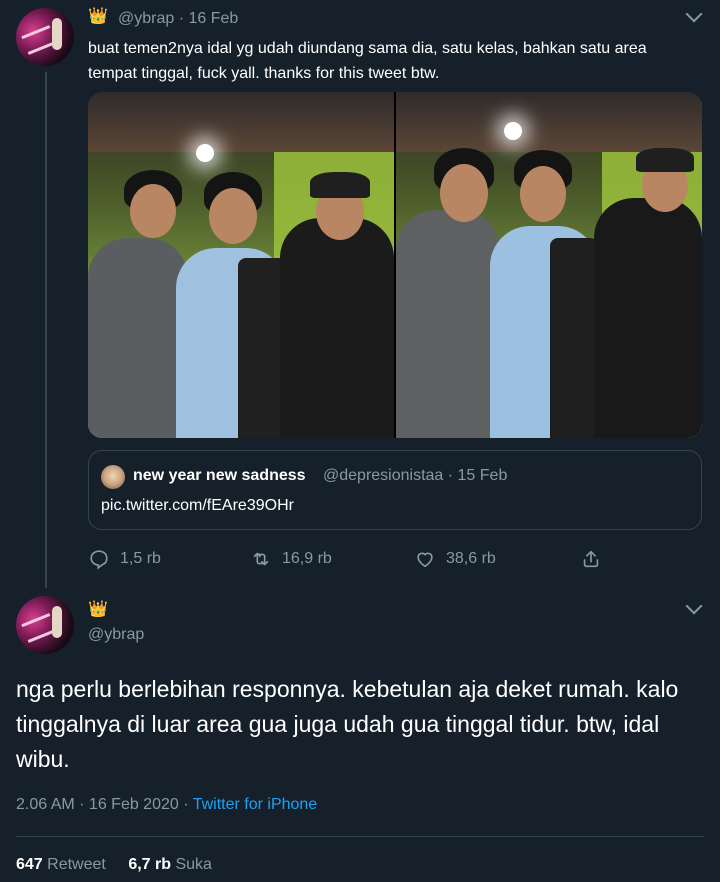  What do you see at coordinates (116, 635) in the screenshot?
I see `tweet-handle: @ybrap` at bounding box center [116, 635].